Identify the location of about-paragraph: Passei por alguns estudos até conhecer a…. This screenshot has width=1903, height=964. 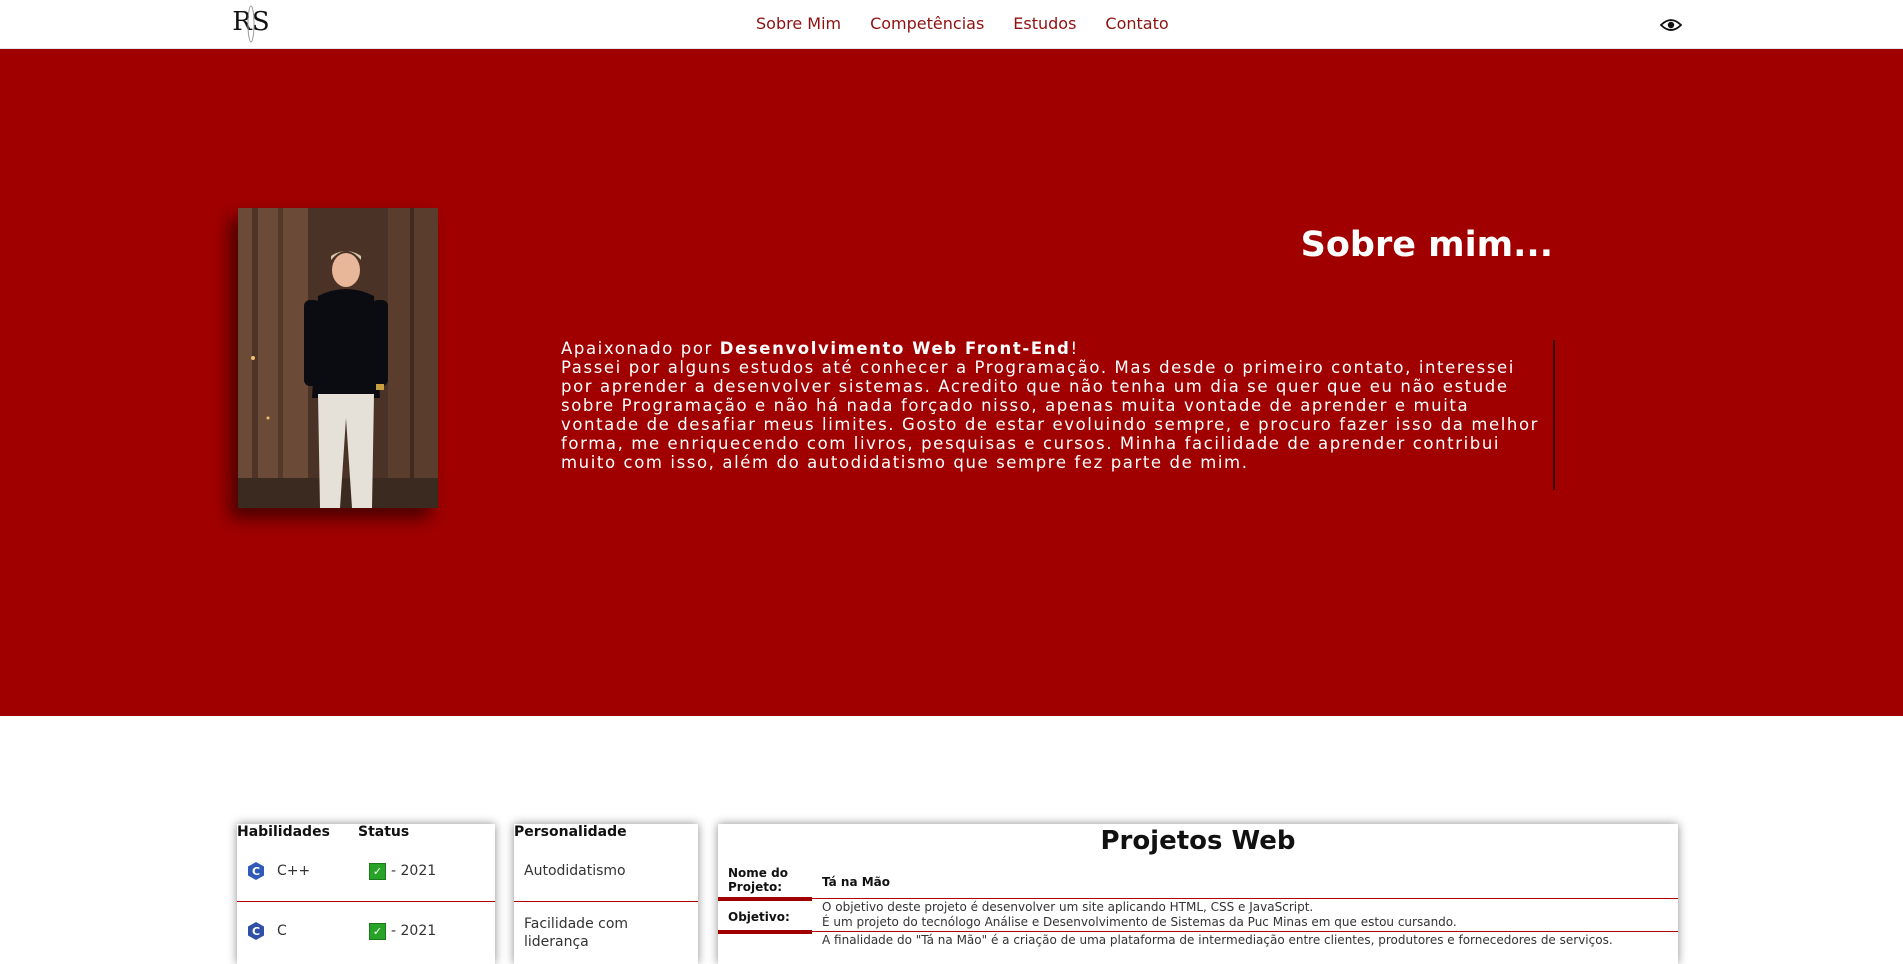
(1050, 415).